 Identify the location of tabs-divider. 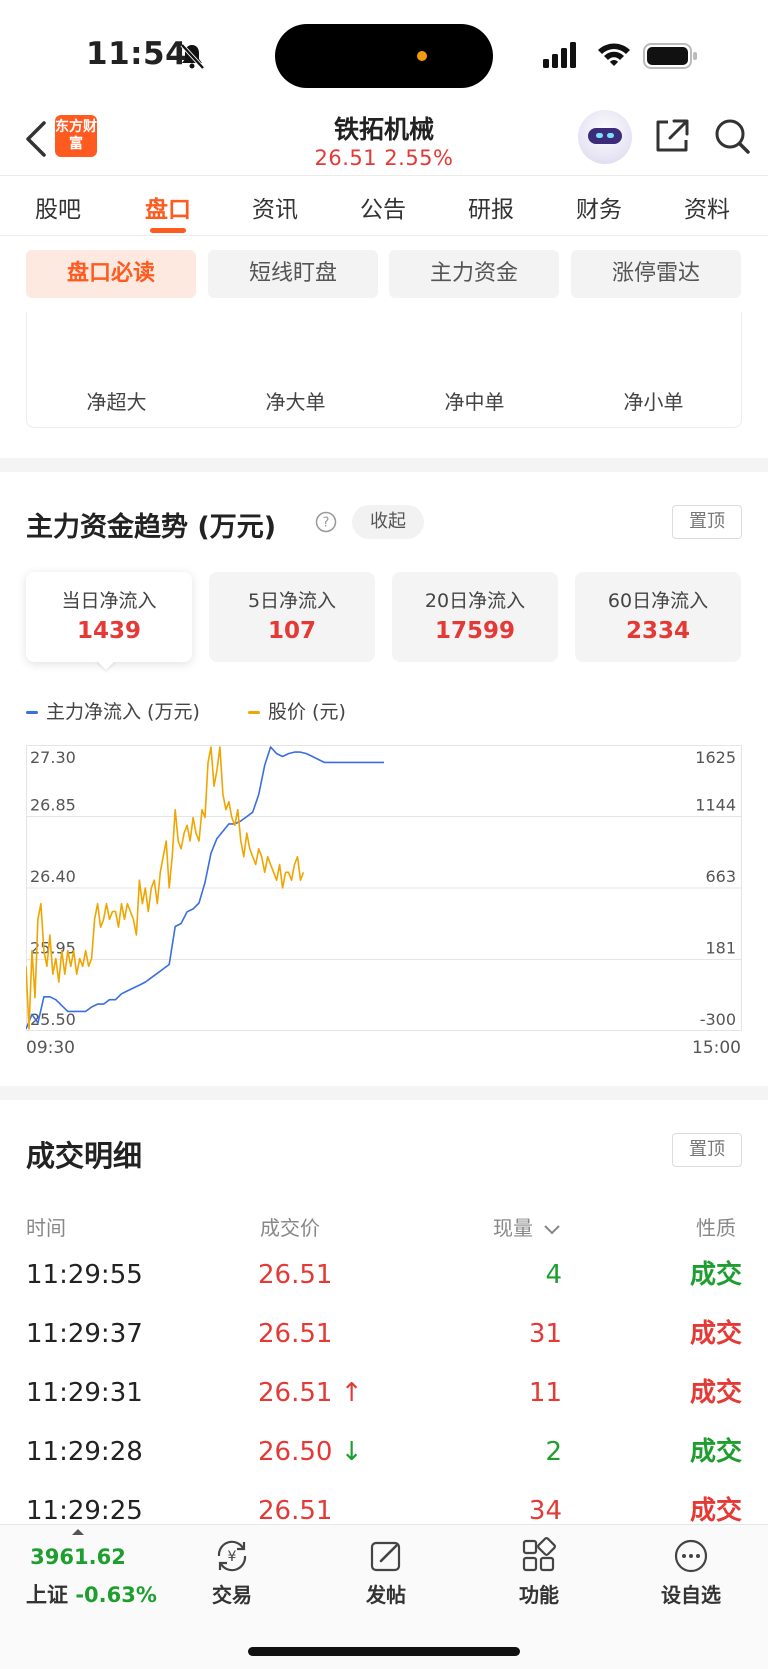
(384, 235).